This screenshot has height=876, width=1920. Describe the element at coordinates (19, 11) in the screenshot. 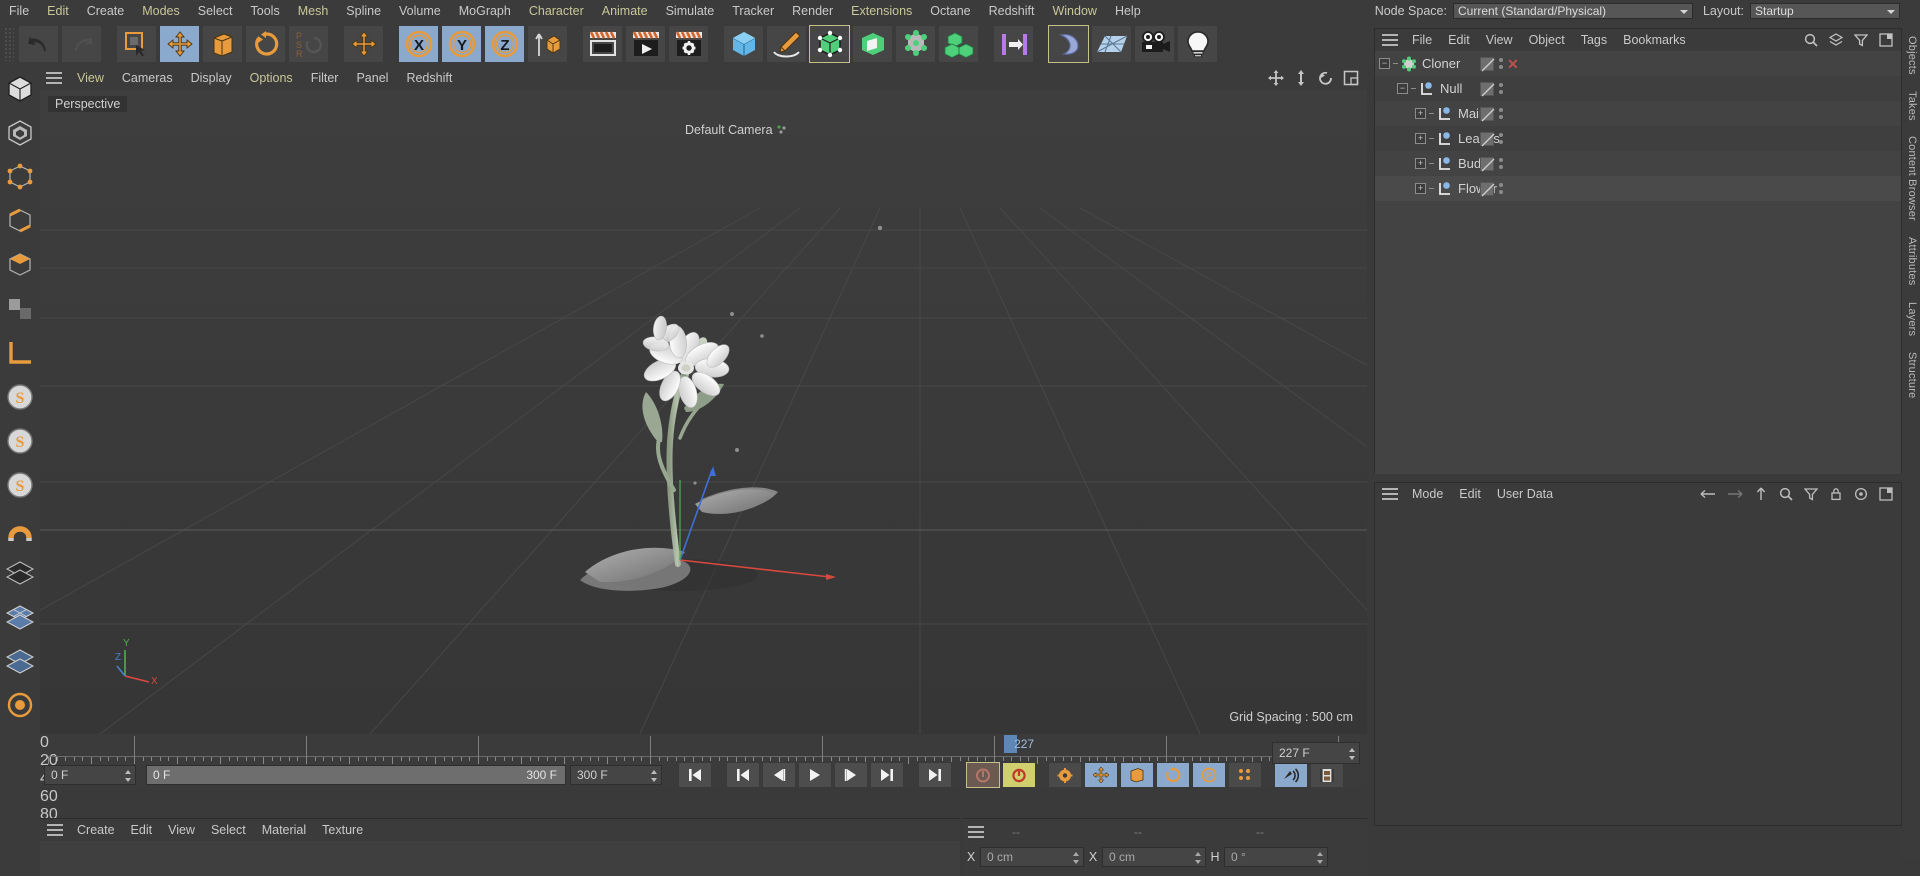

I see `menu-item-file: File` at that location.